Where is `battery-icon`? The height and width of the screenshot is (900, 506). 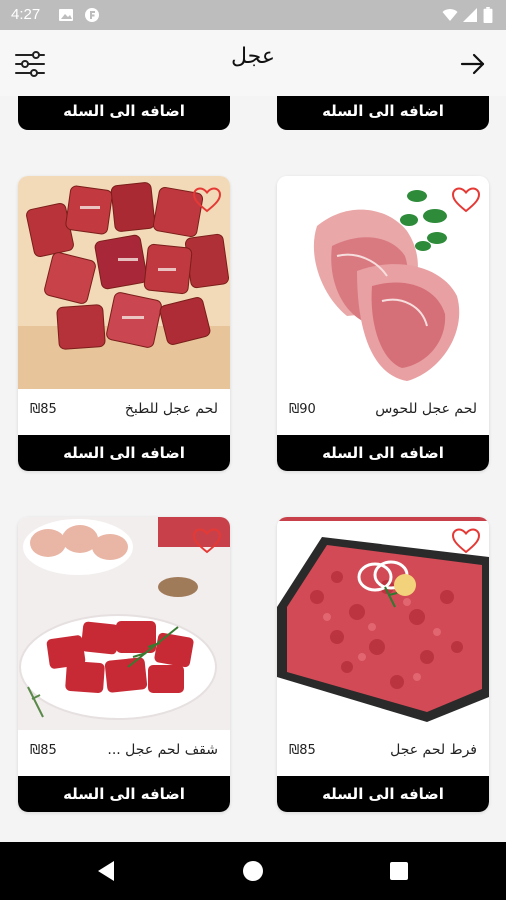 battery-icon is located at coordinates (488, 15).